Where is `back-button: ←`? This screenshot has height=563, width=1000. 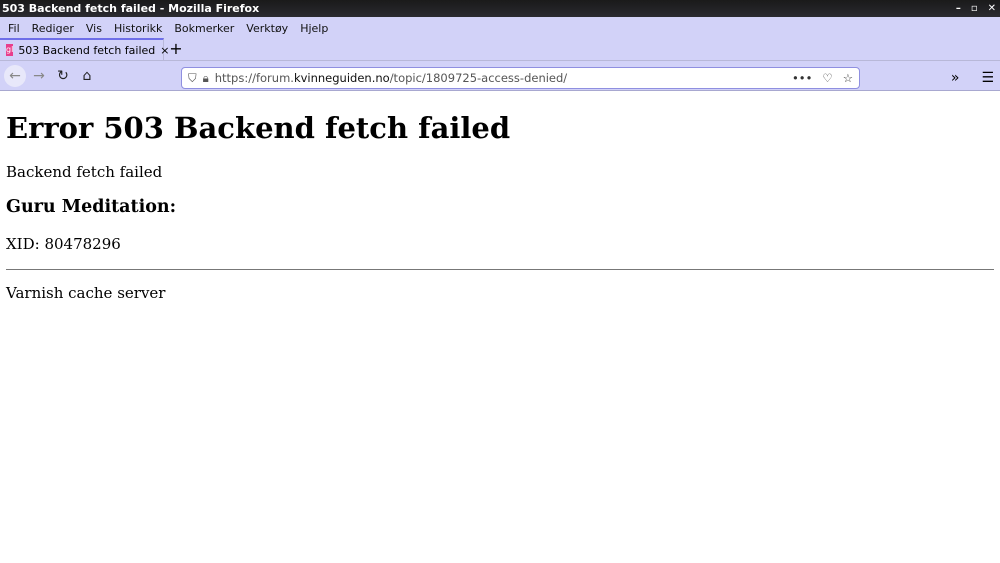
back-button: ← is located at coordinates (15, 75).